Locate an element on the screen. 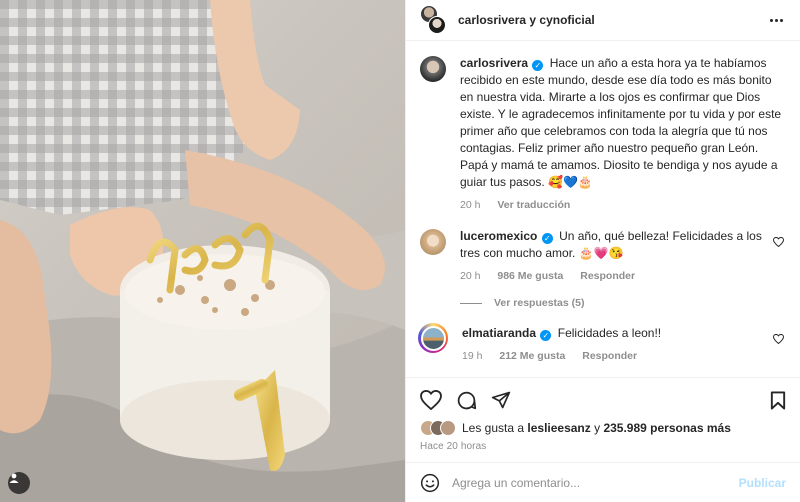  comment-input is located at coordinates (595, 482).